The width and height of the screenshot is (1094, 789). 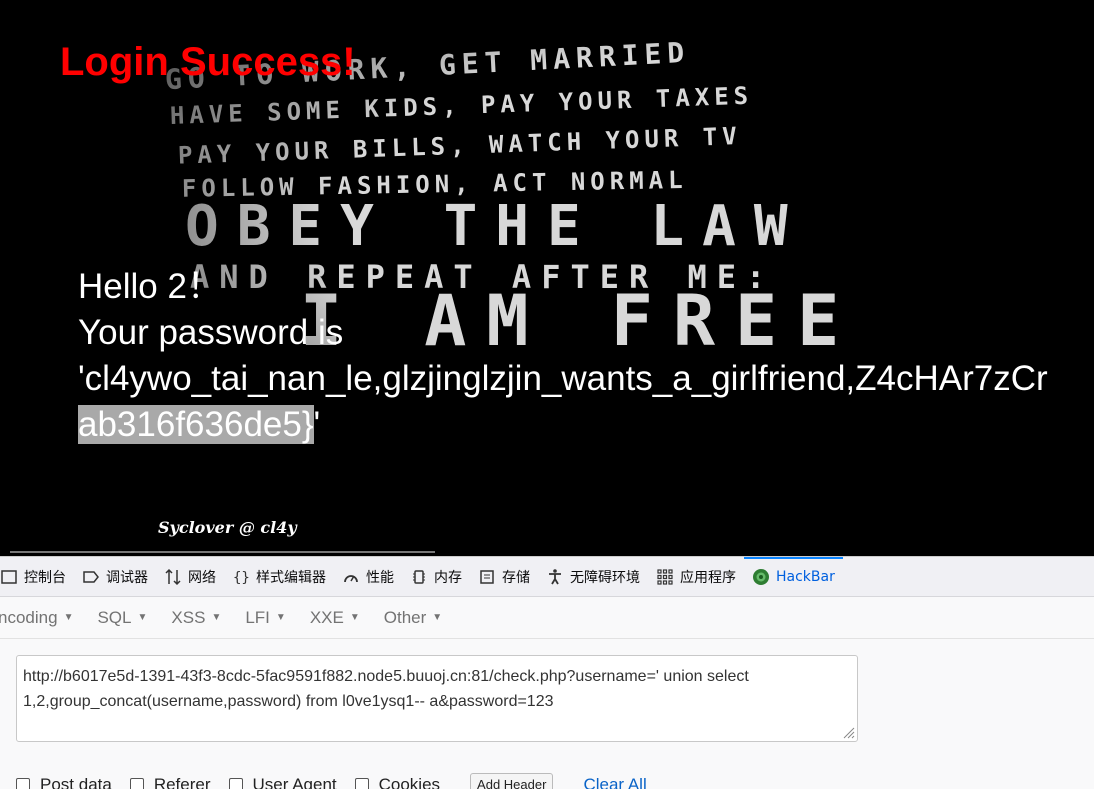 I want to click on footer-credit: Syclover @ cl4y, so click(x=227, y=527).